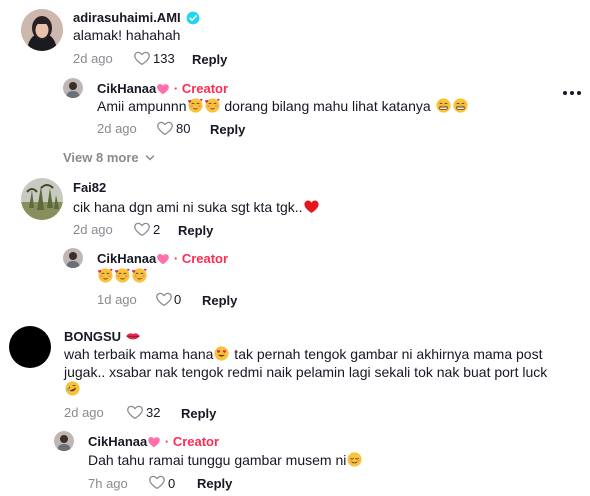  What do you see at coordinates (89, 187) in the screenshot?
I see `comment-username: Fai82` at bounding box center [89, 187].